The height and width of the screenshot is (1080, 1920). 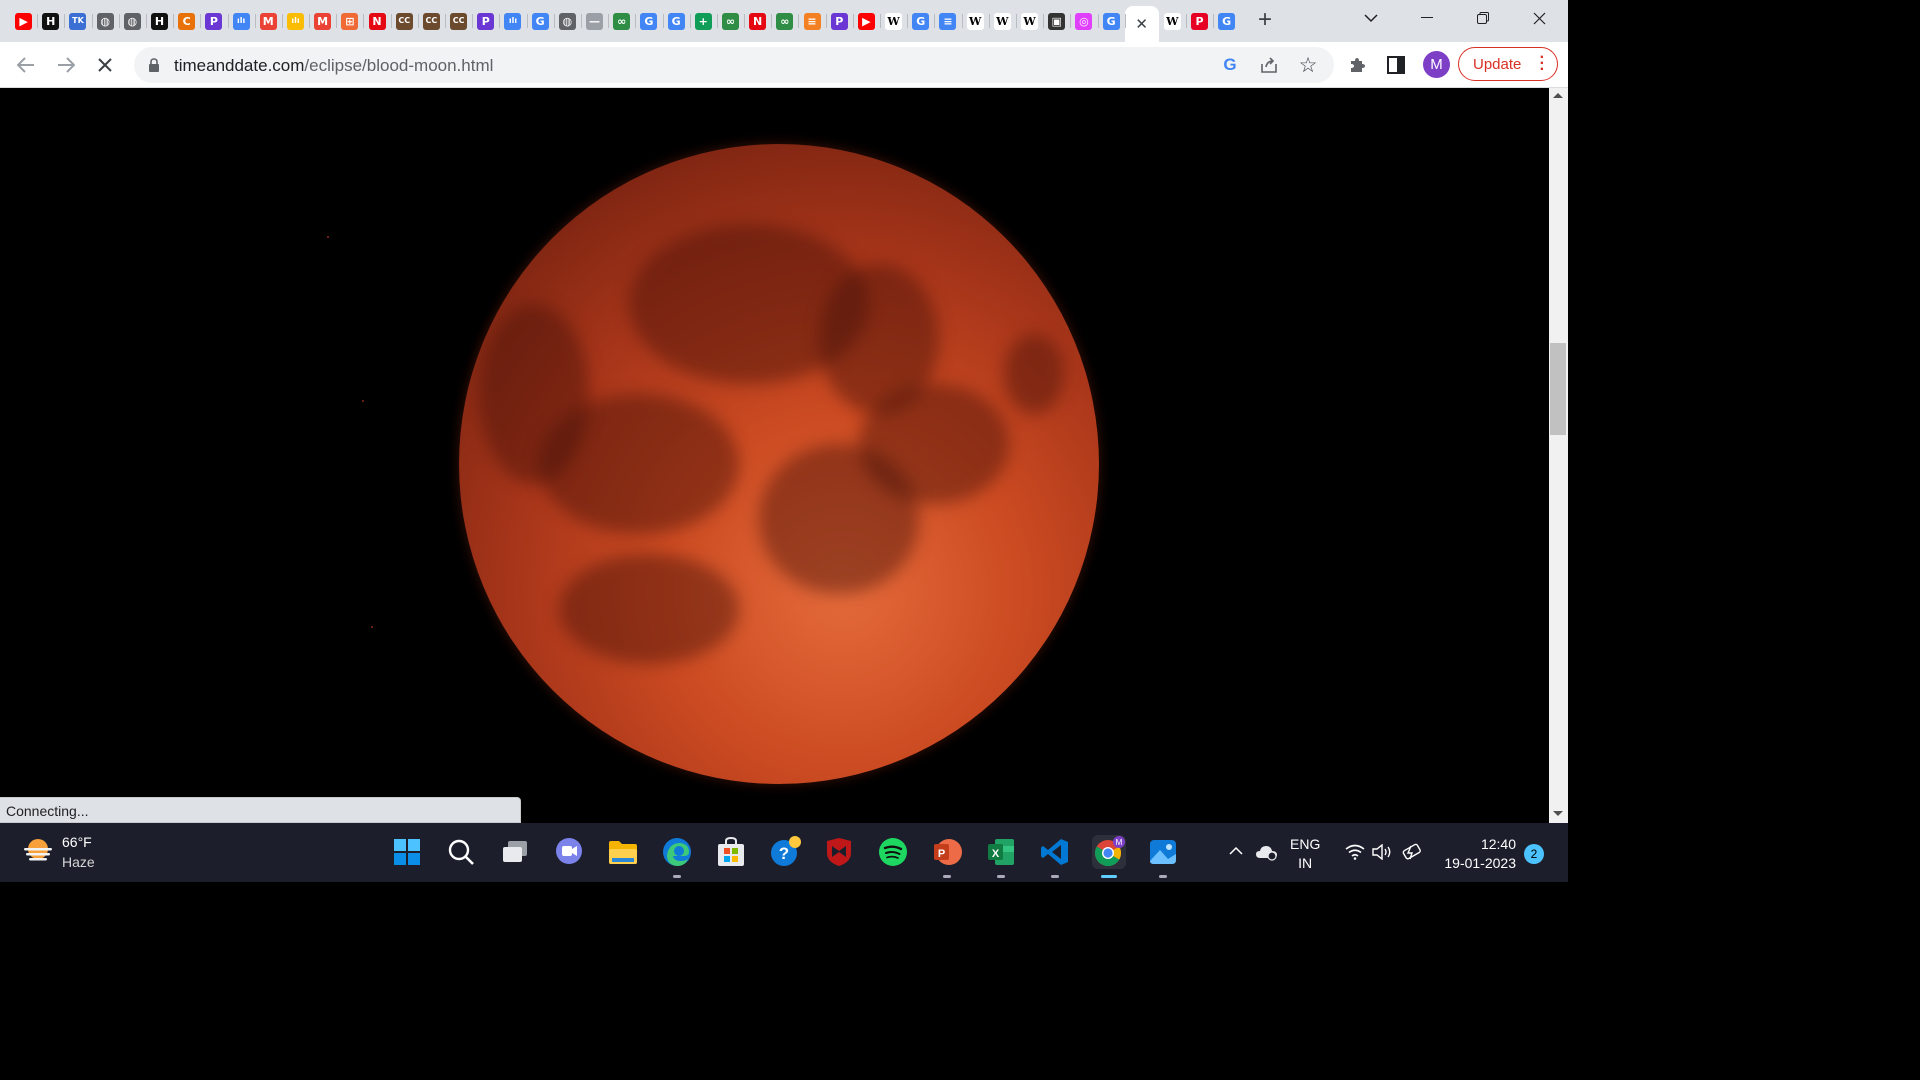 What do you see at coordinates (1436, 64) in the screenshot?
I see `profile-avatar: M` at bounding box center [1436, 64].